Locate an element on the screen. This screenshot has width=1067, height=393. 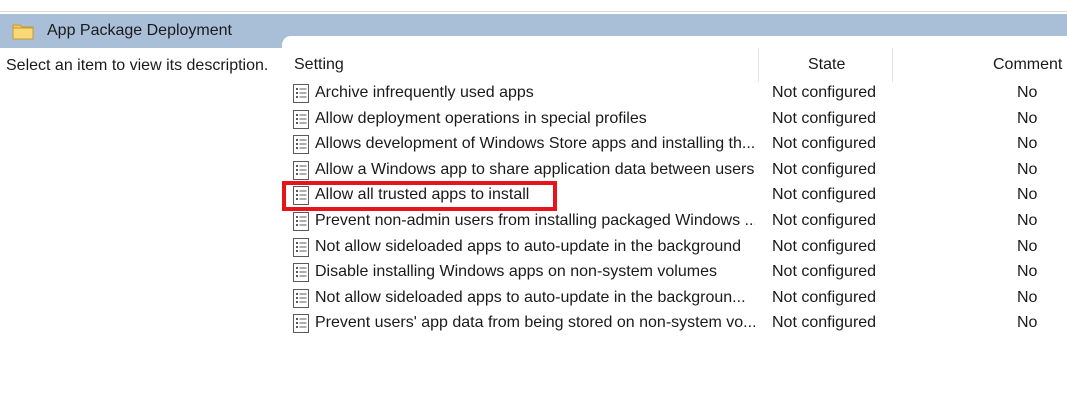
category-title: App Package Deployment is located at coordinates (139, 30).